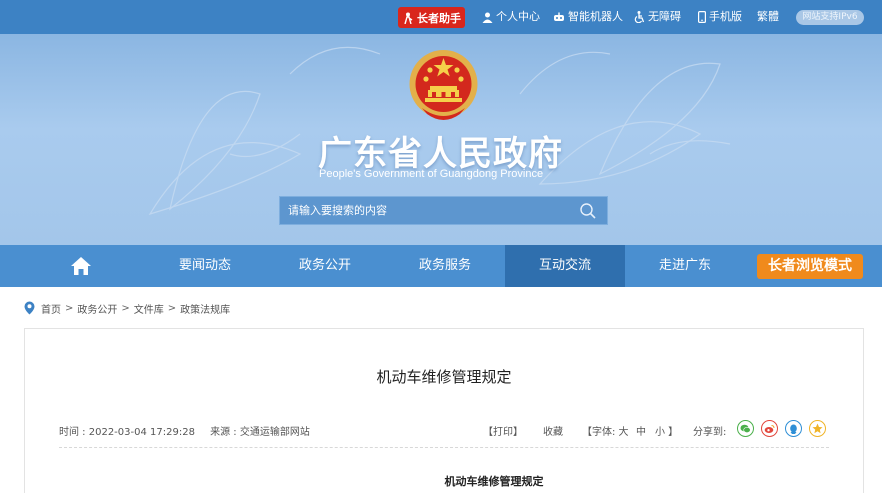  I want to click on font-size-medium: 中, so click(641, 430).